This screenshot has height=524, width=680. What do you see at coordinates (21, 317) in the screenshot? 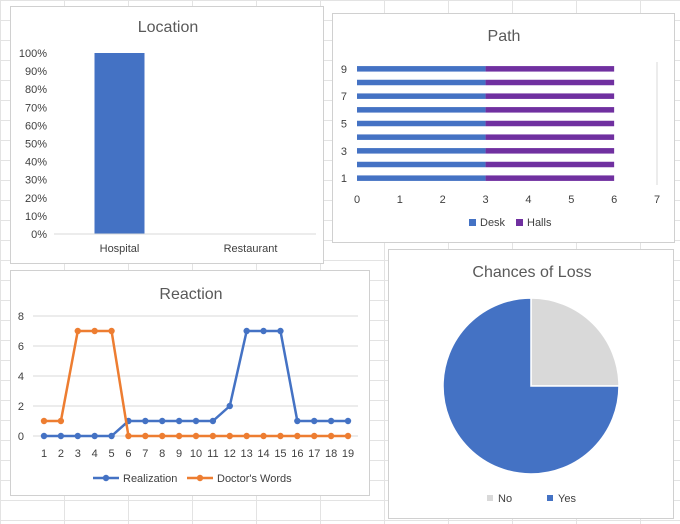
I see `reaction-y-tick: 8` at bounding box center [21, 317].